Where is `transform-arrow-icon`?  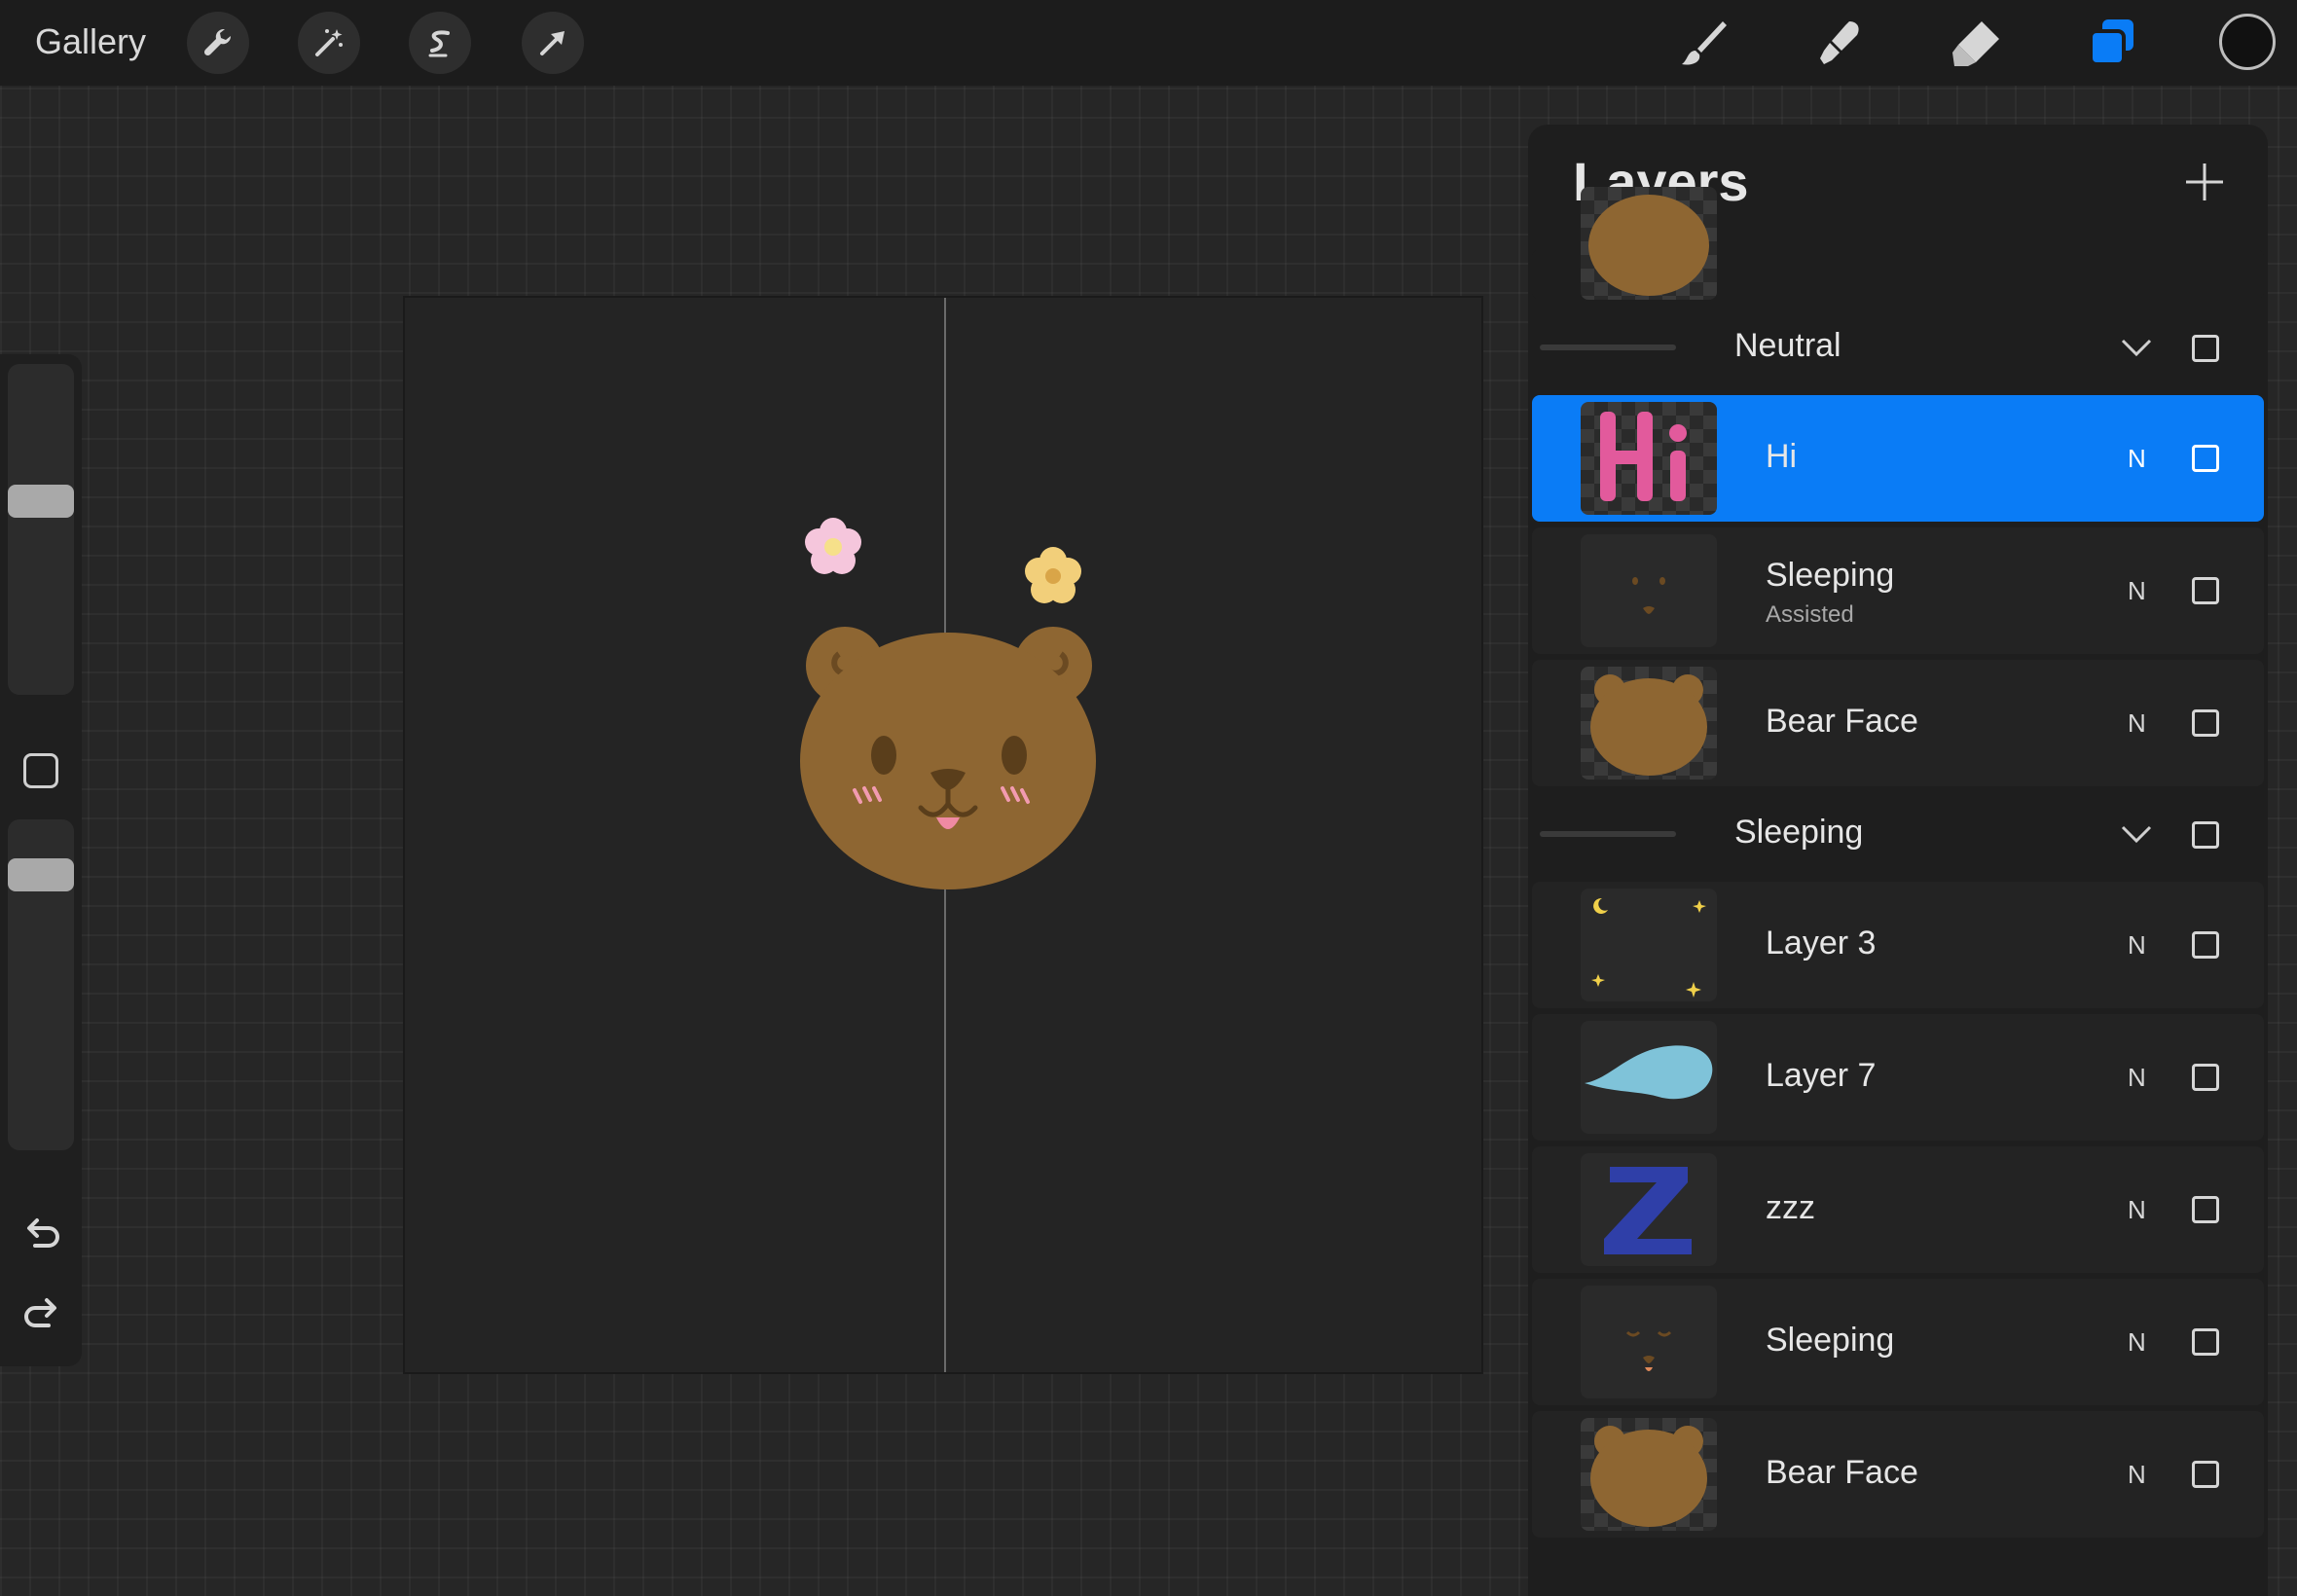 transform-arrow-icon is located at coordinates (552, 43).